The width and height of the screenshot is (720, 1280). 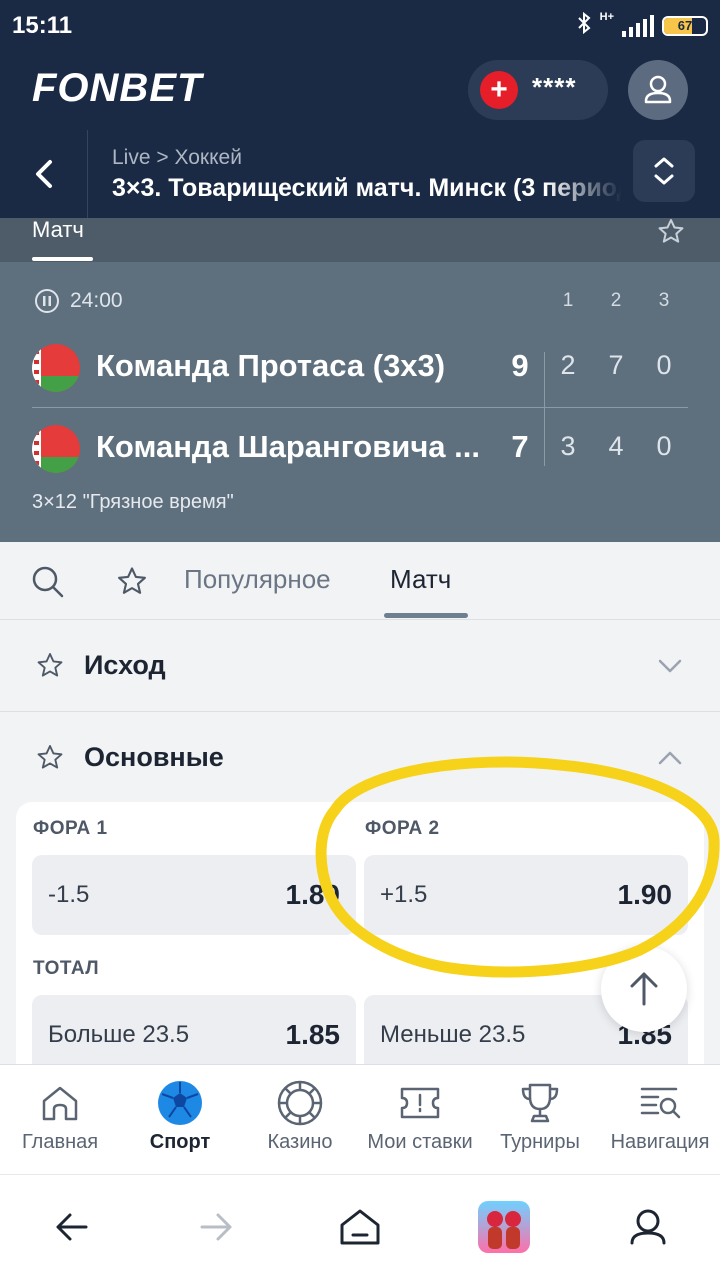 What do you see at coordinates (499, 90) in the screenshot?
I see `deposit-plus-icon: +` at bounding box center [499, 90].